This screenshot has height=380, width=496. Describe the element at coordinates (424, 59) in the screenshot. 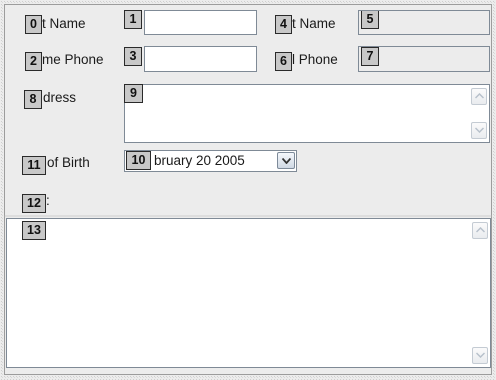

I see `cell-phone-input` at that location.